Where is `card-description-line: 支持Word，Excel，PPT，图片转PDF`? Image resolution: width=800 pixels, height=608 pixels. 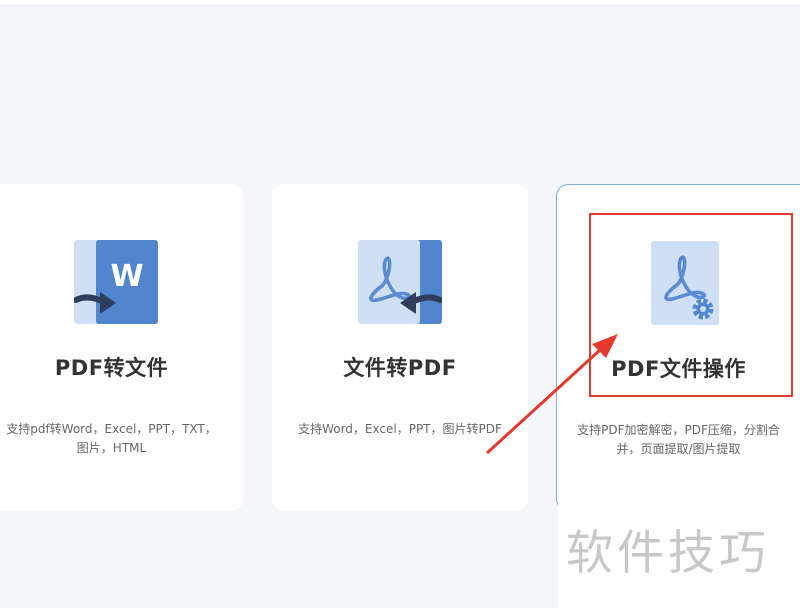 card-description-line: 支持Word，Excel，PPT，图片转PDF is located at coordinates (400, 429).